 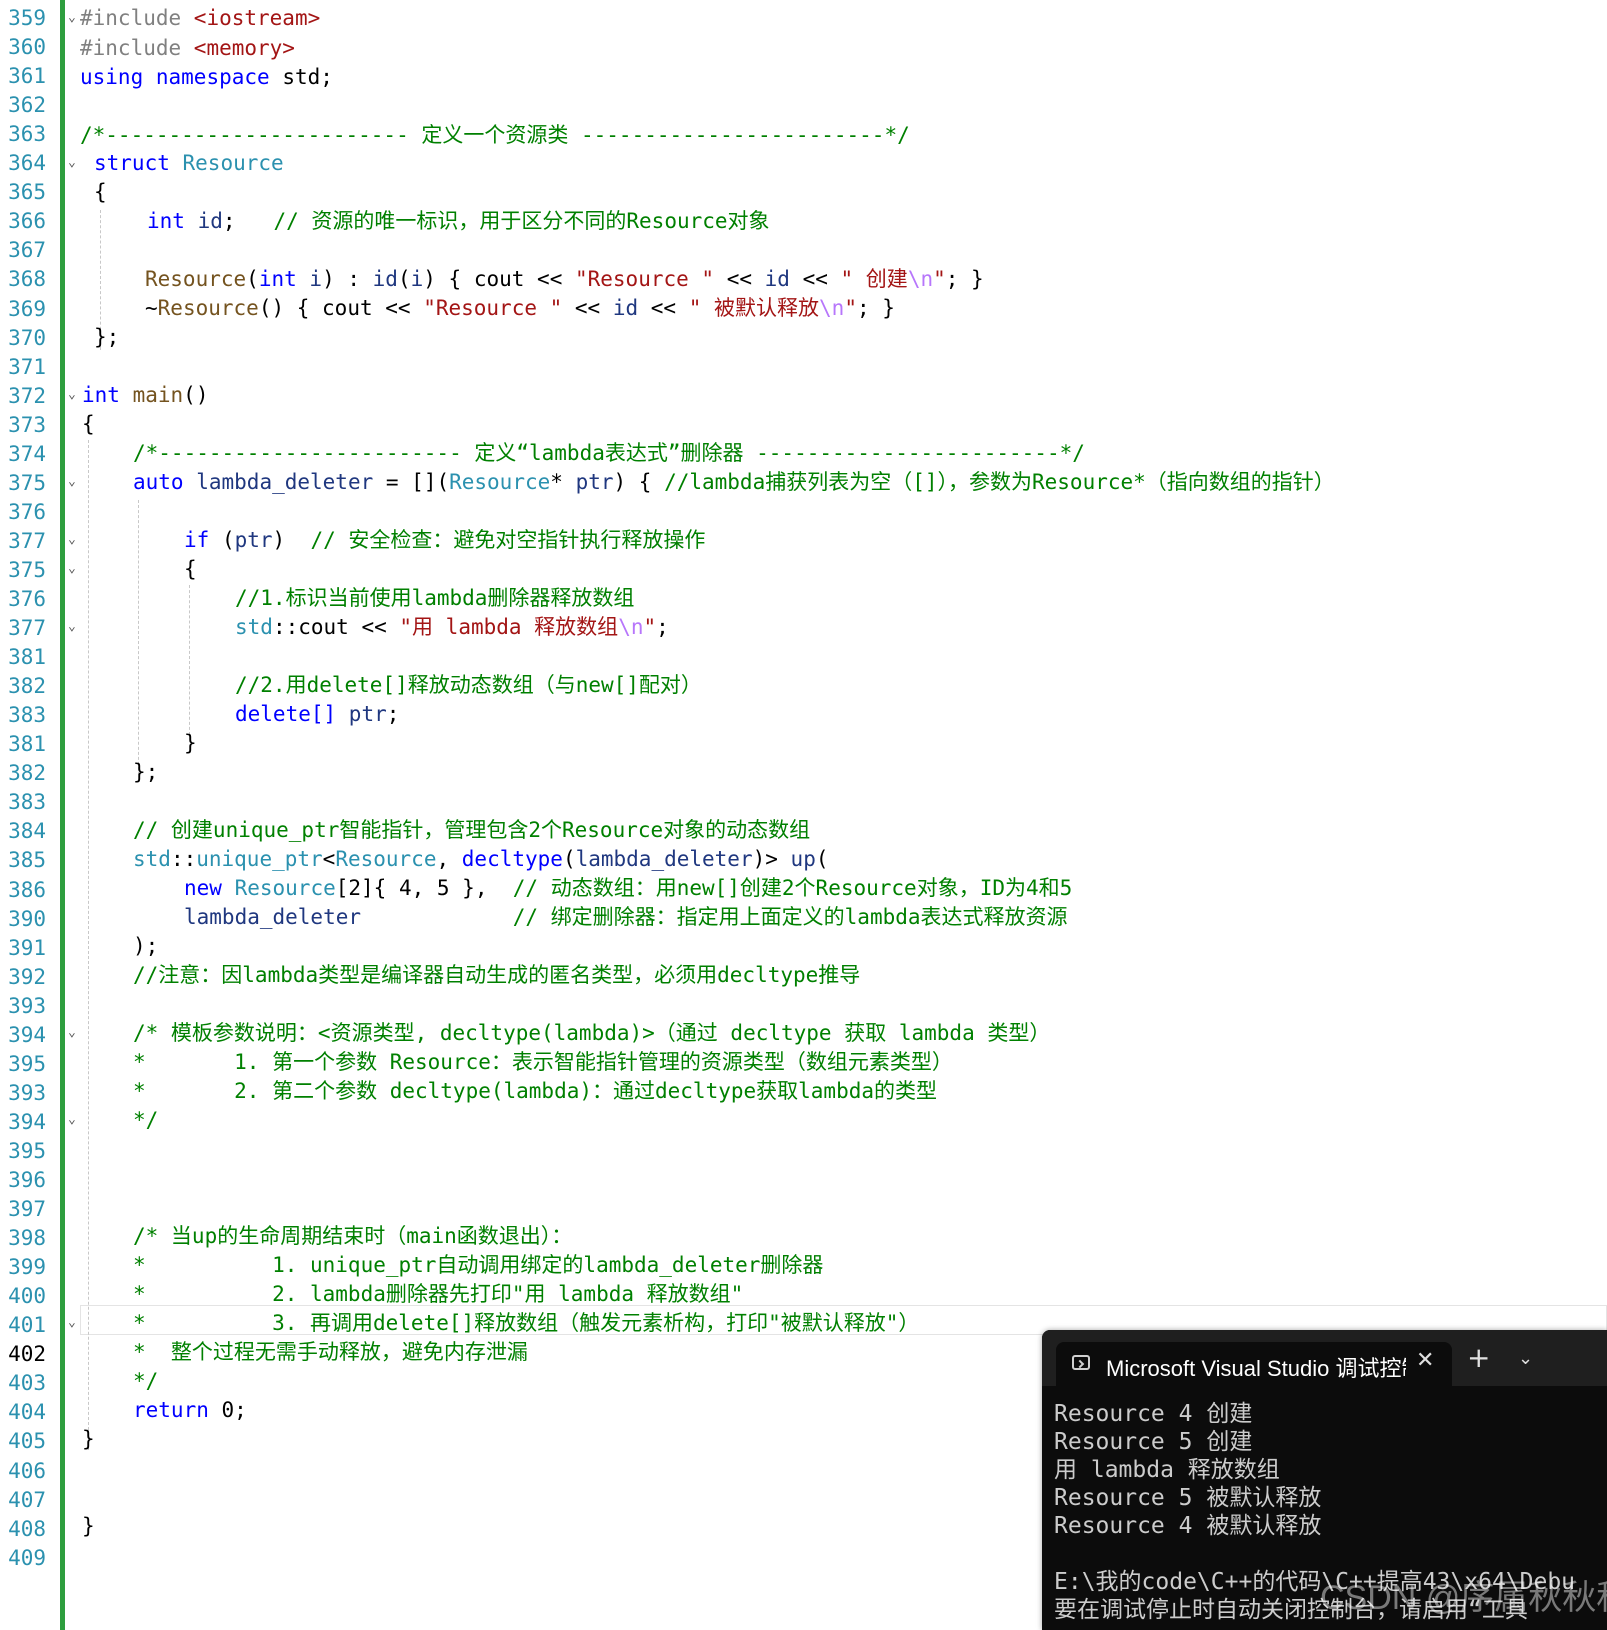 I want to click on new-tab-button: +, so click(x=1478, y=1358).